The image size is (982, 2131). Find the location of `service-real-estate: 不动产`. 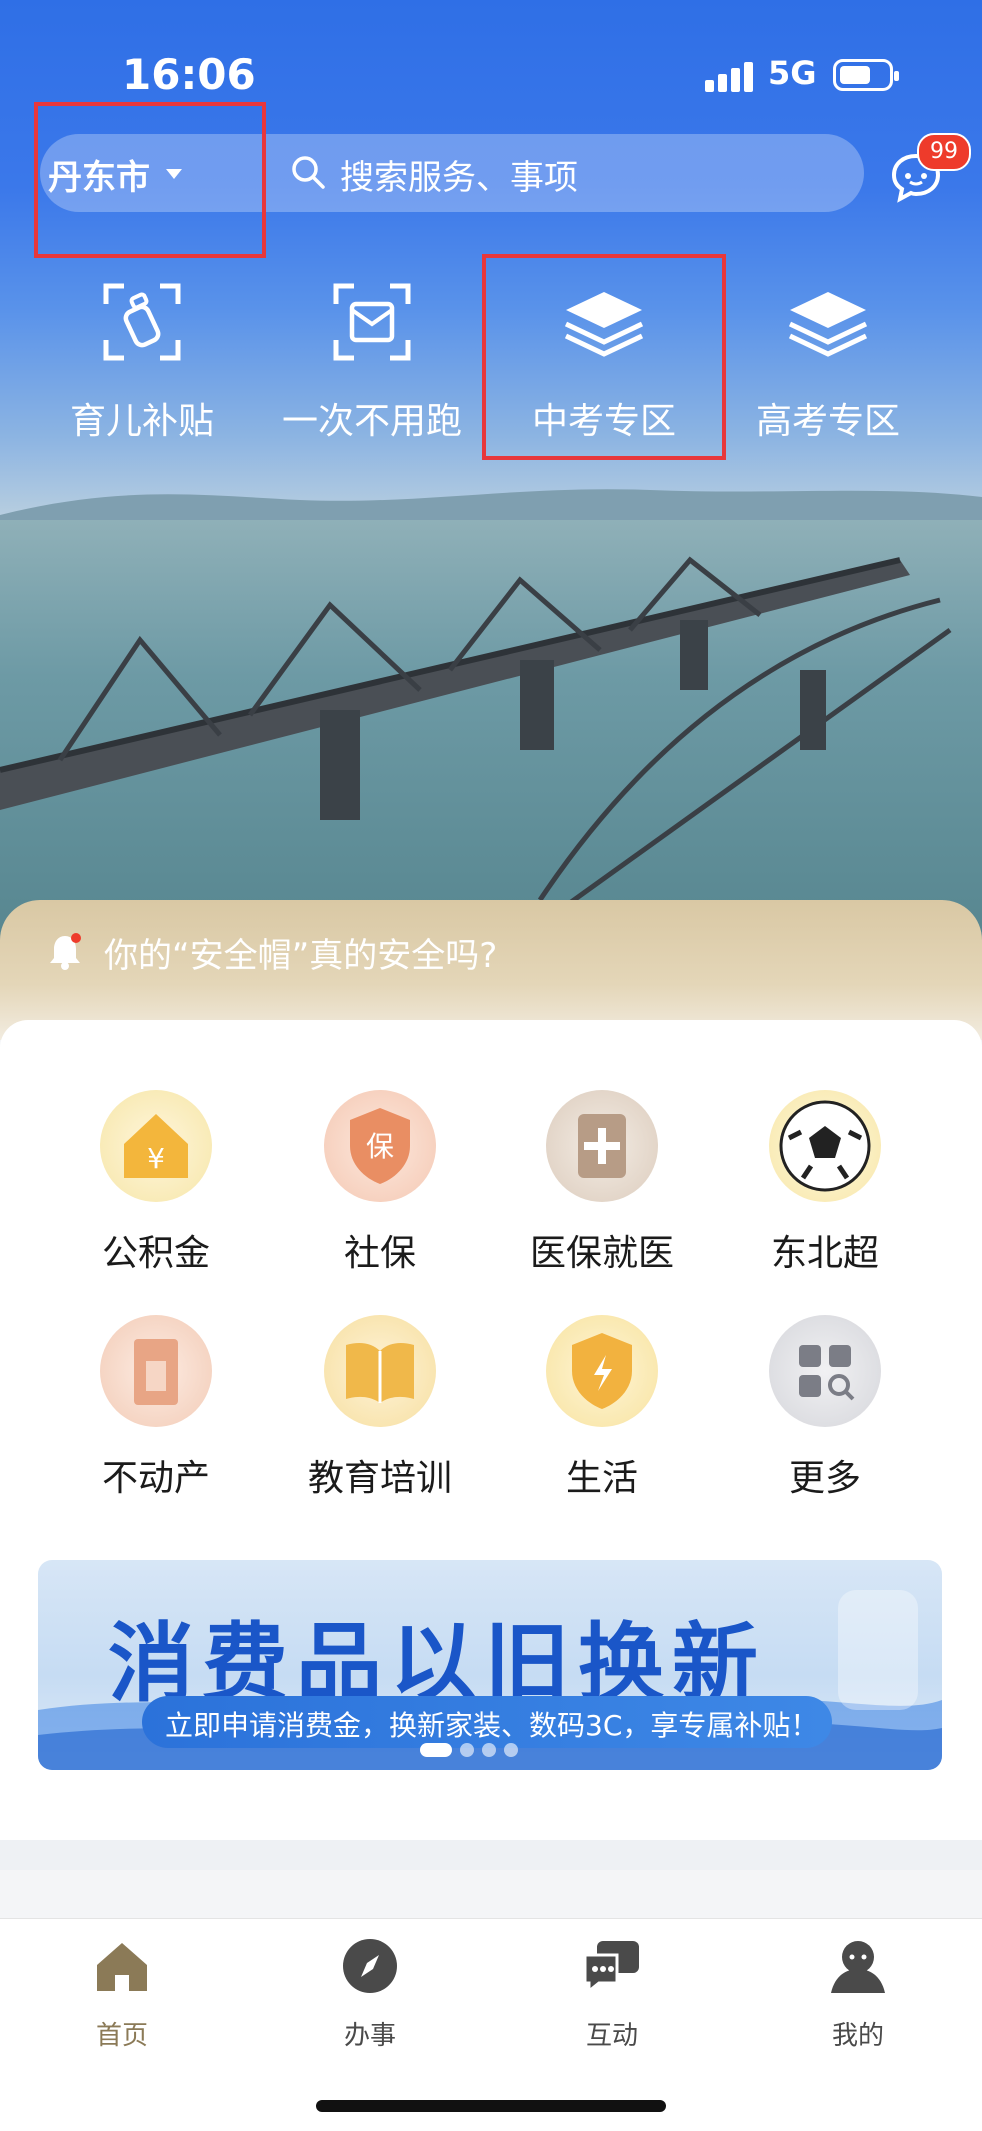

service-real-estate: 不动产 is located at coordinates (156, 1408).